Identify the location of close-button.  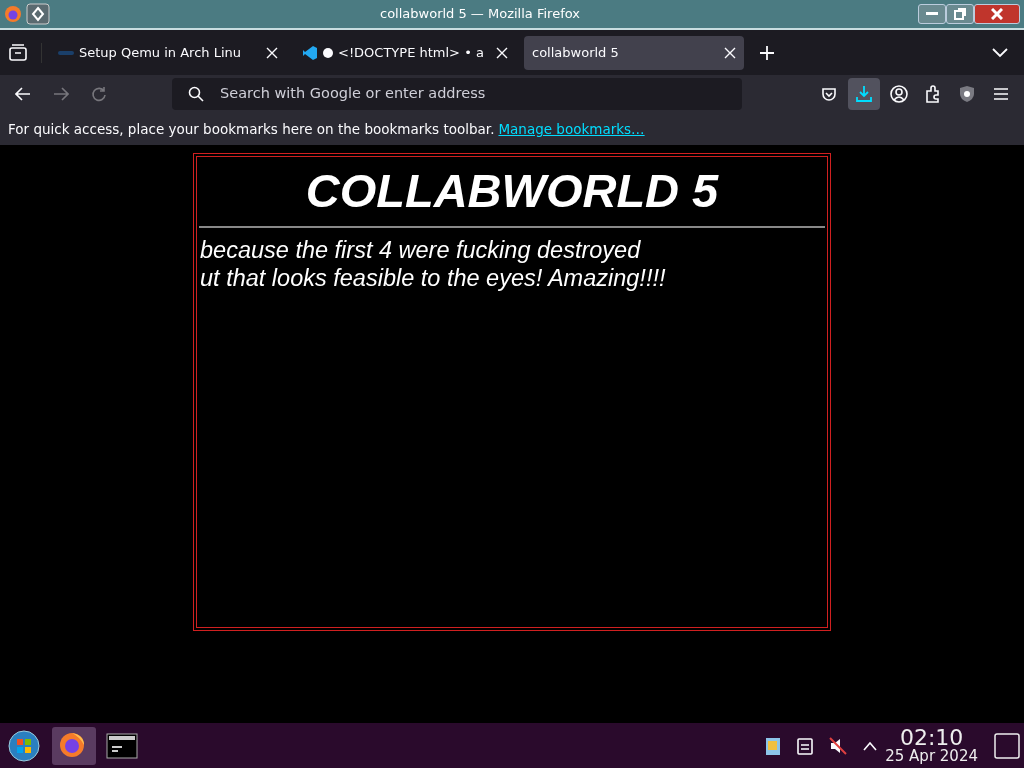
(997, 14).